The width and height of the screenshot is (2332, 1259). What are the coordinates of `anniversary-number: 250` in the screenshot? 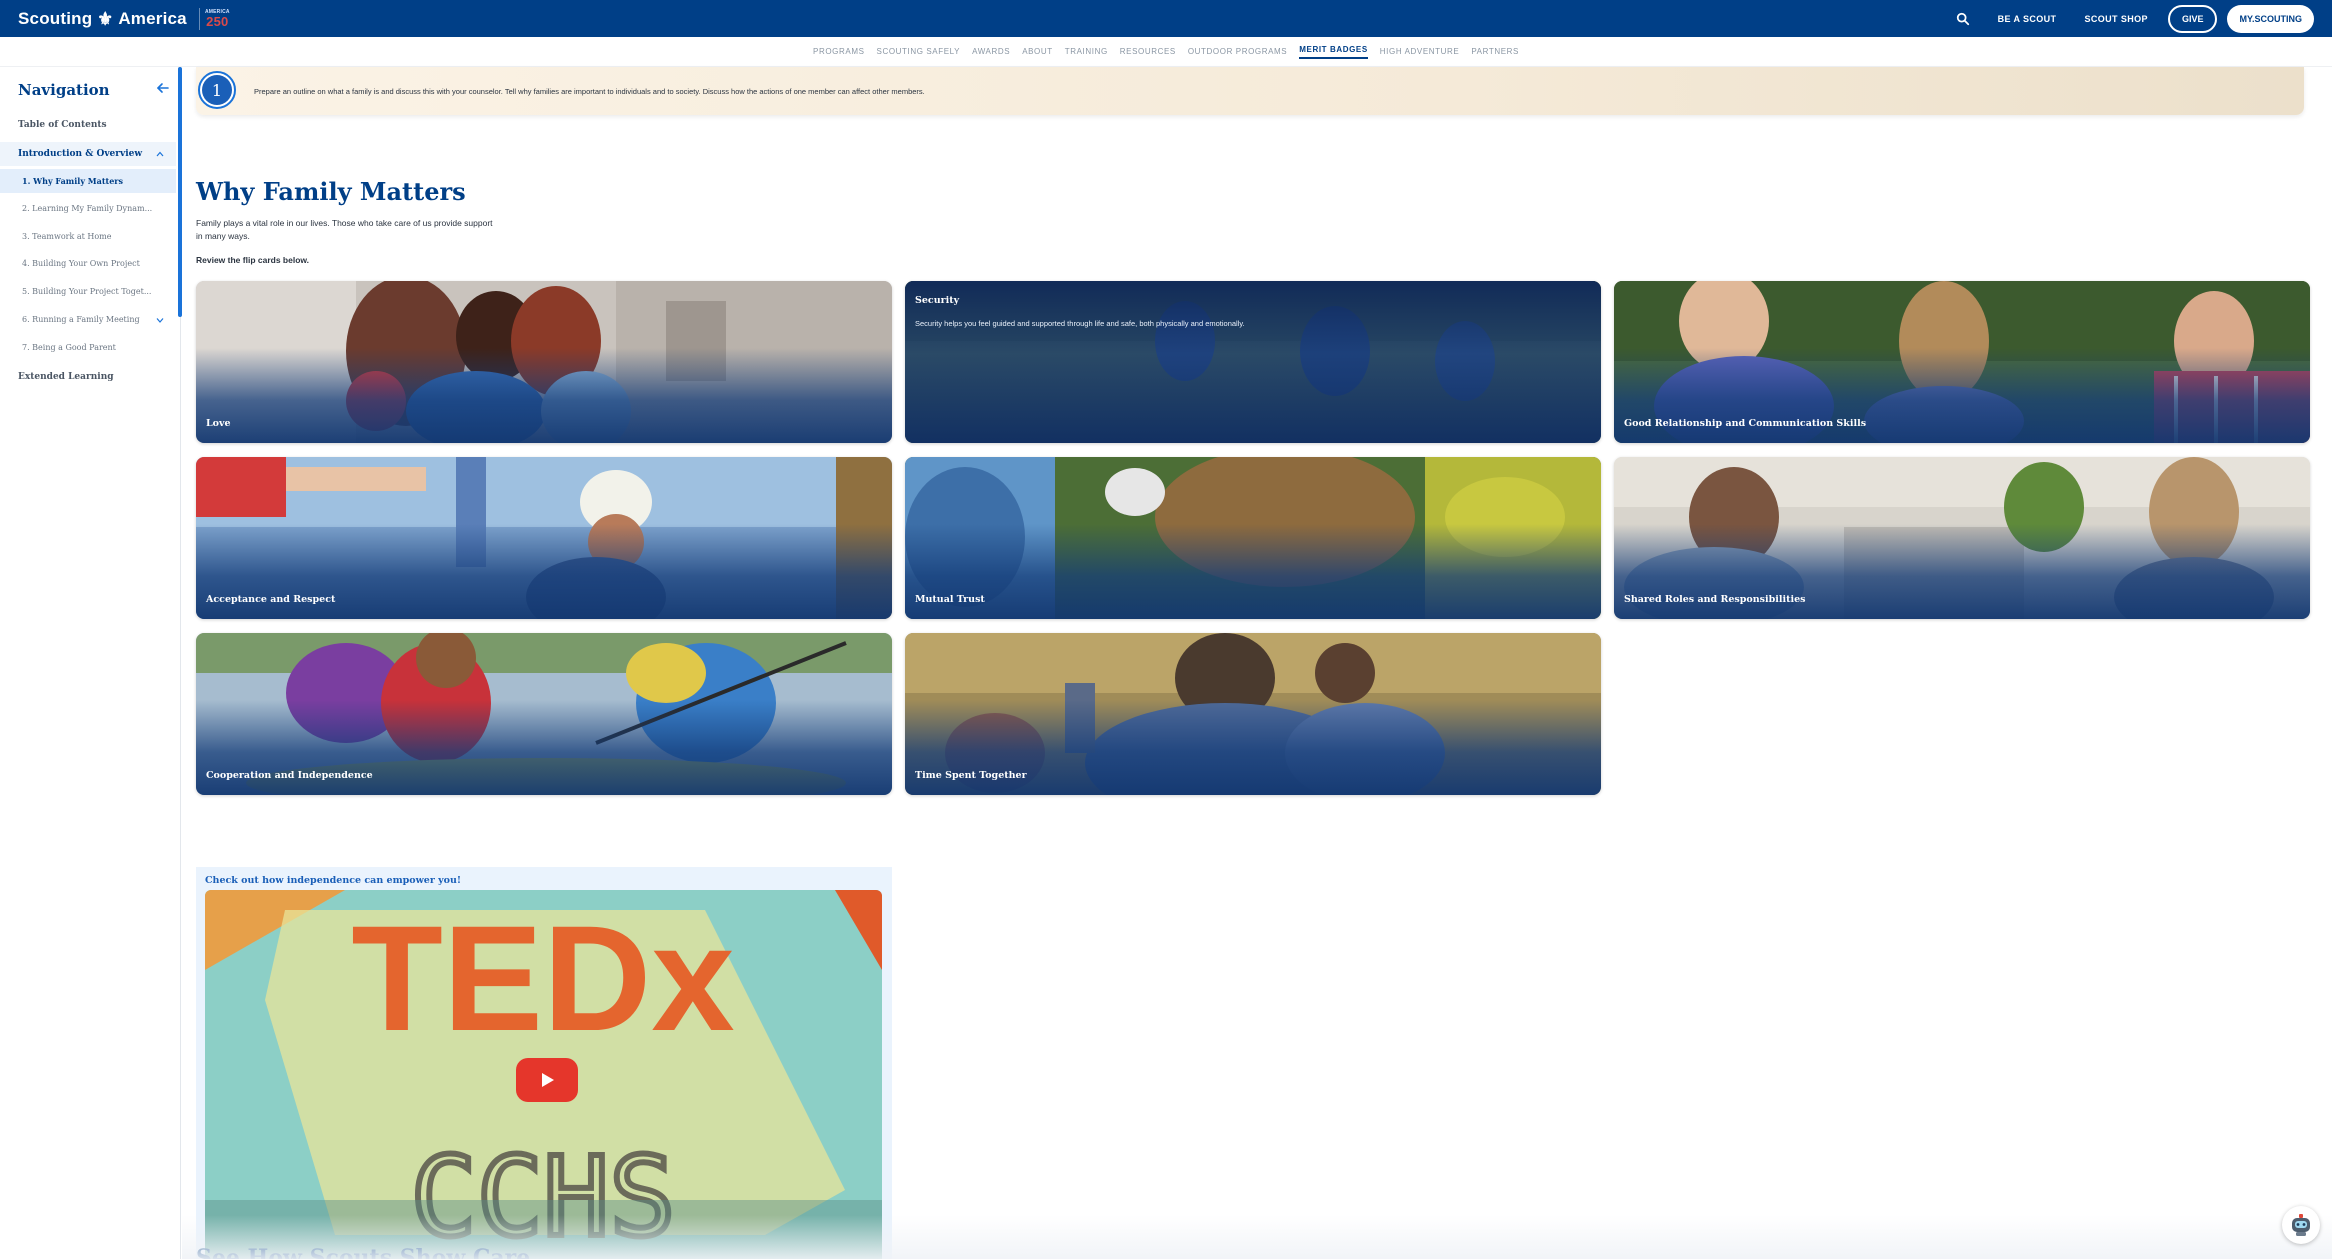 It's located at (217, 21).